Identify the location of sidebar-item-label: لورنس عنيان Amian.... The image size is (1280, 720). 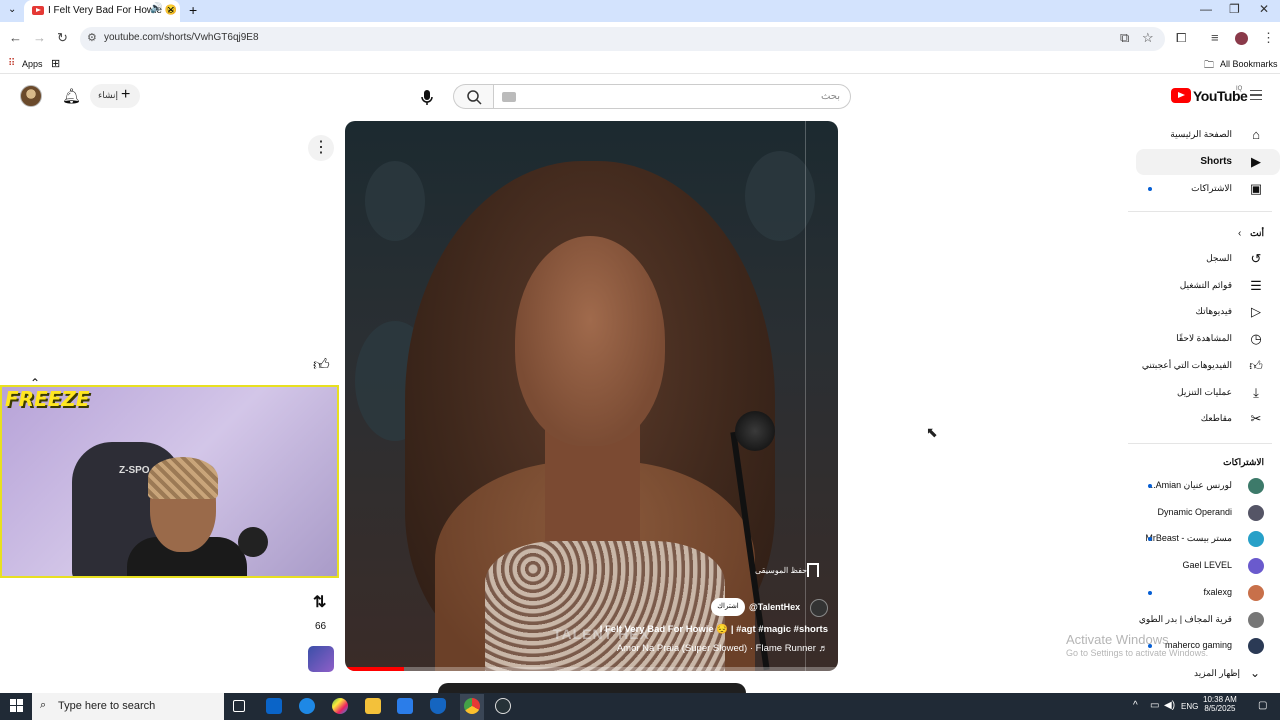
(1190, 485).